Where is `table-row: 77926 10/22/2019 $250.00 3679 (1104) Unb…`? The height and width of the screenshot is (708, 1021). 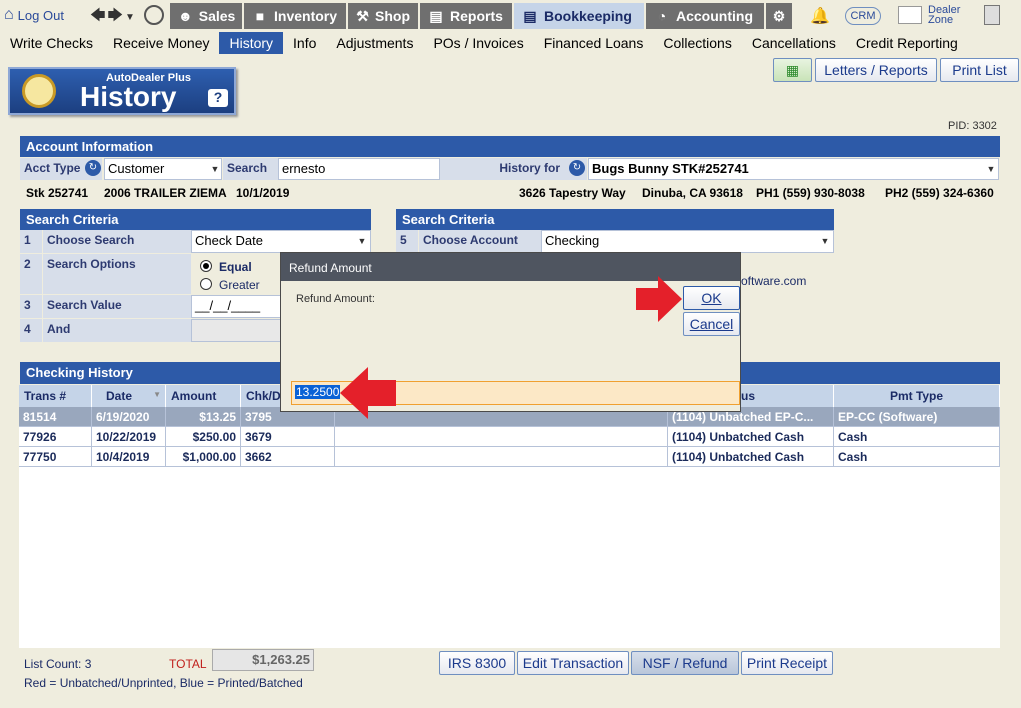 table-row: 77926 10/22/2019 $250.00 3679 (1104) Unb… is located at coordinates (509, 437).